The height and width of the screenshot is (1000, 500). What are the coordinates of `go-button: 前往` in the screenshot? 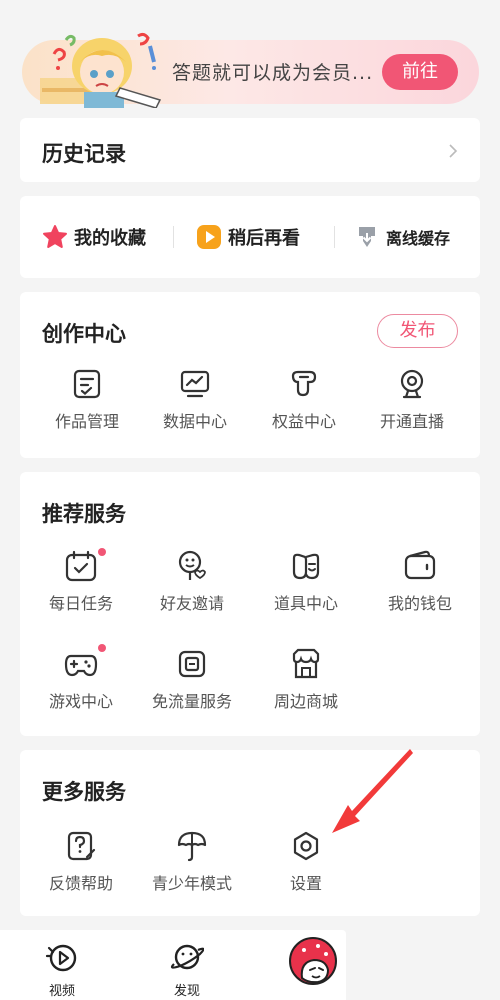 It's located at (420, 72).